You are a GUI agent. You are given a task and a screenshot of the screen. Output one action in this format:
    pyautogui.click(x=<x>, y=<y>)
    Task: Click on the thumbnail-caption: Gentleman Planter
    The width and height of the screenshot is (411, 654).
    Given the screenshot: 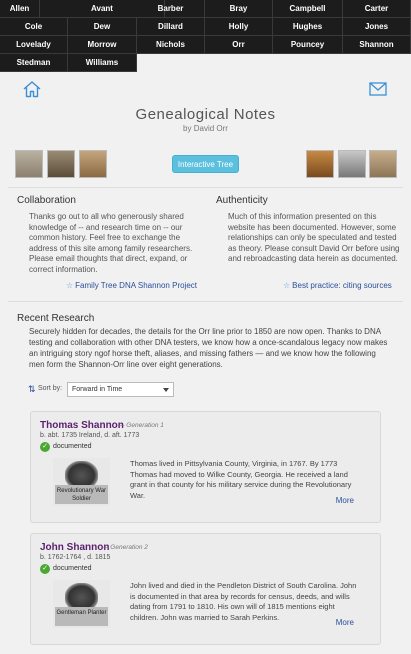 What is the action you would take?
    pyautogui.click(x=81, y=616)
    